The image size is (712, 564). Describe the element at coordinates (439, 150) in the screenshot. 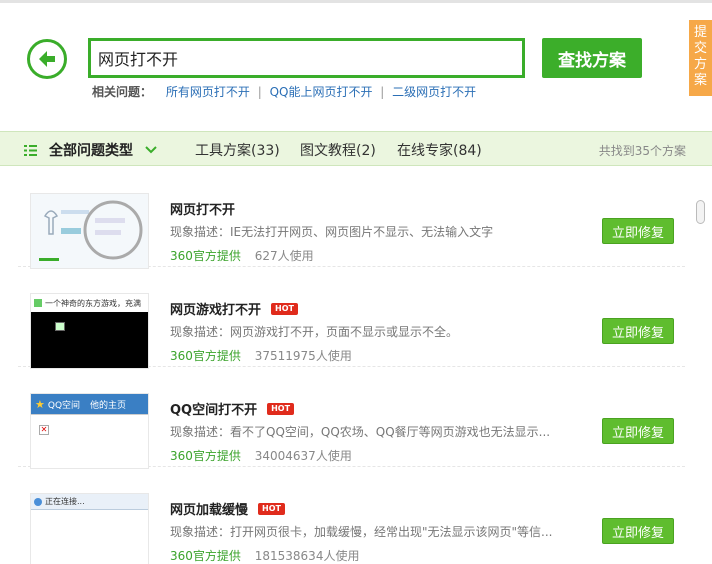

I see `tab-online-experts: 在线专家(84)` at that location.